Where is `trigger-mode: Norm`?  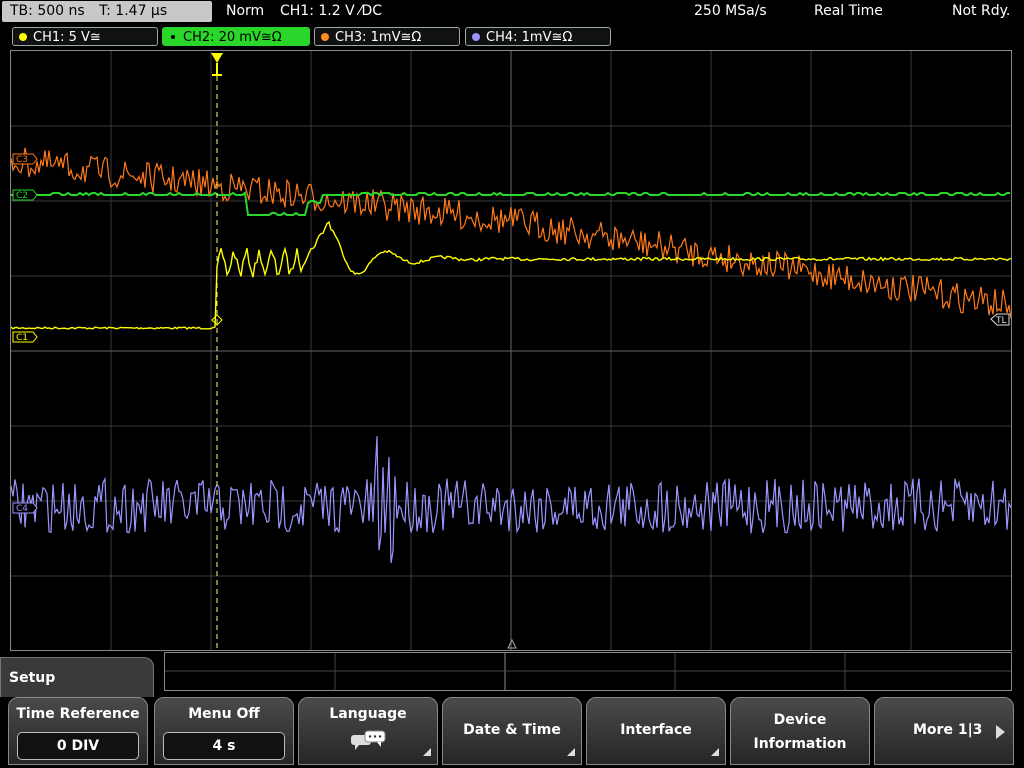 trigger-mode: Norm is located at coordinates (245, 11).